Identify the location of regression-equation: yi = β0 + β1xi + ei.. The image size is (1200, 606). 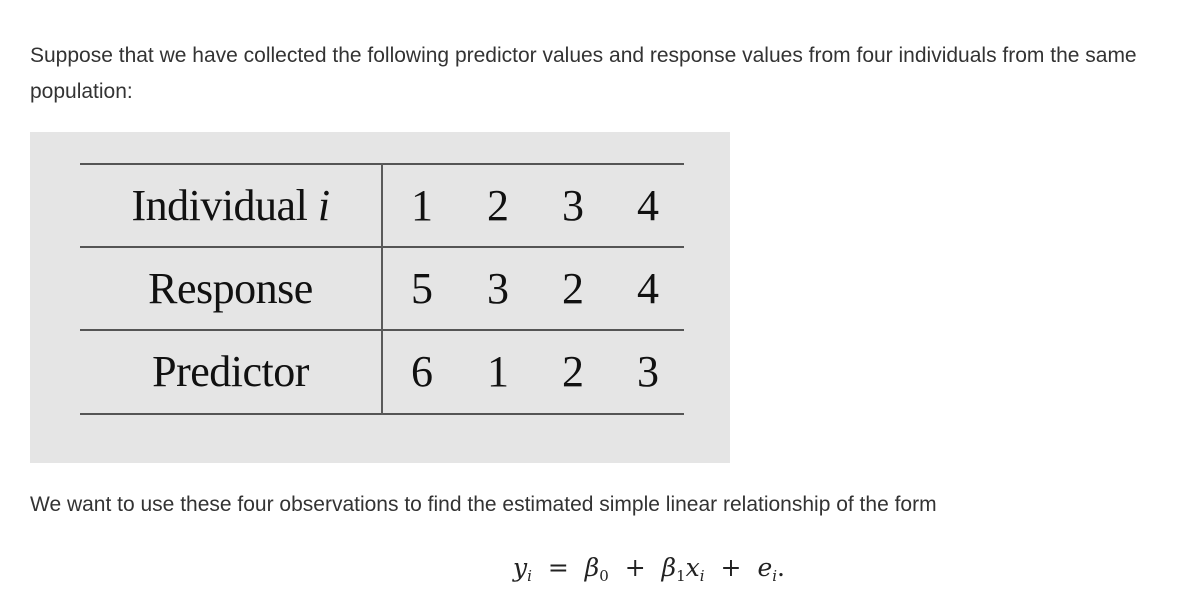
(649, 568).